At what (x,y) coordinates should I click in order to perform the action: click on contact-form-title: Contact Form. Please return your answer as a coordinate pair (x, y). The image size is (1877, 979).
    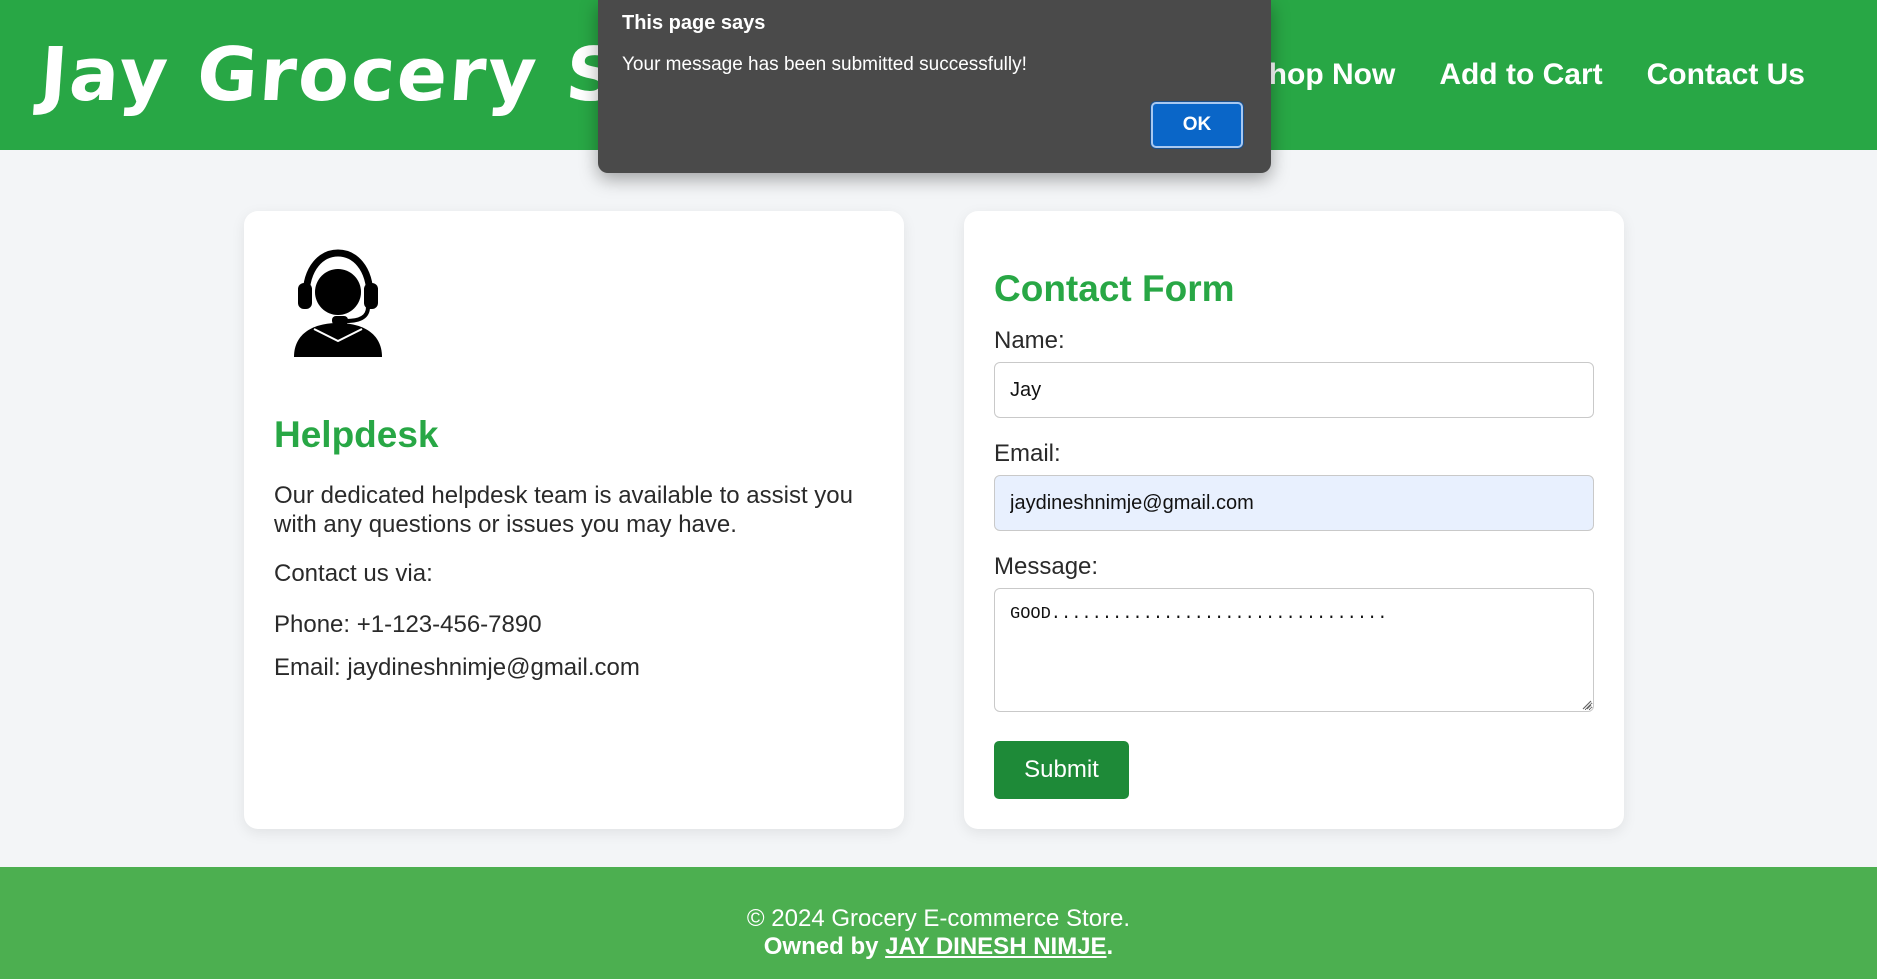
    Looking at the image, I should click on (1114, 288).